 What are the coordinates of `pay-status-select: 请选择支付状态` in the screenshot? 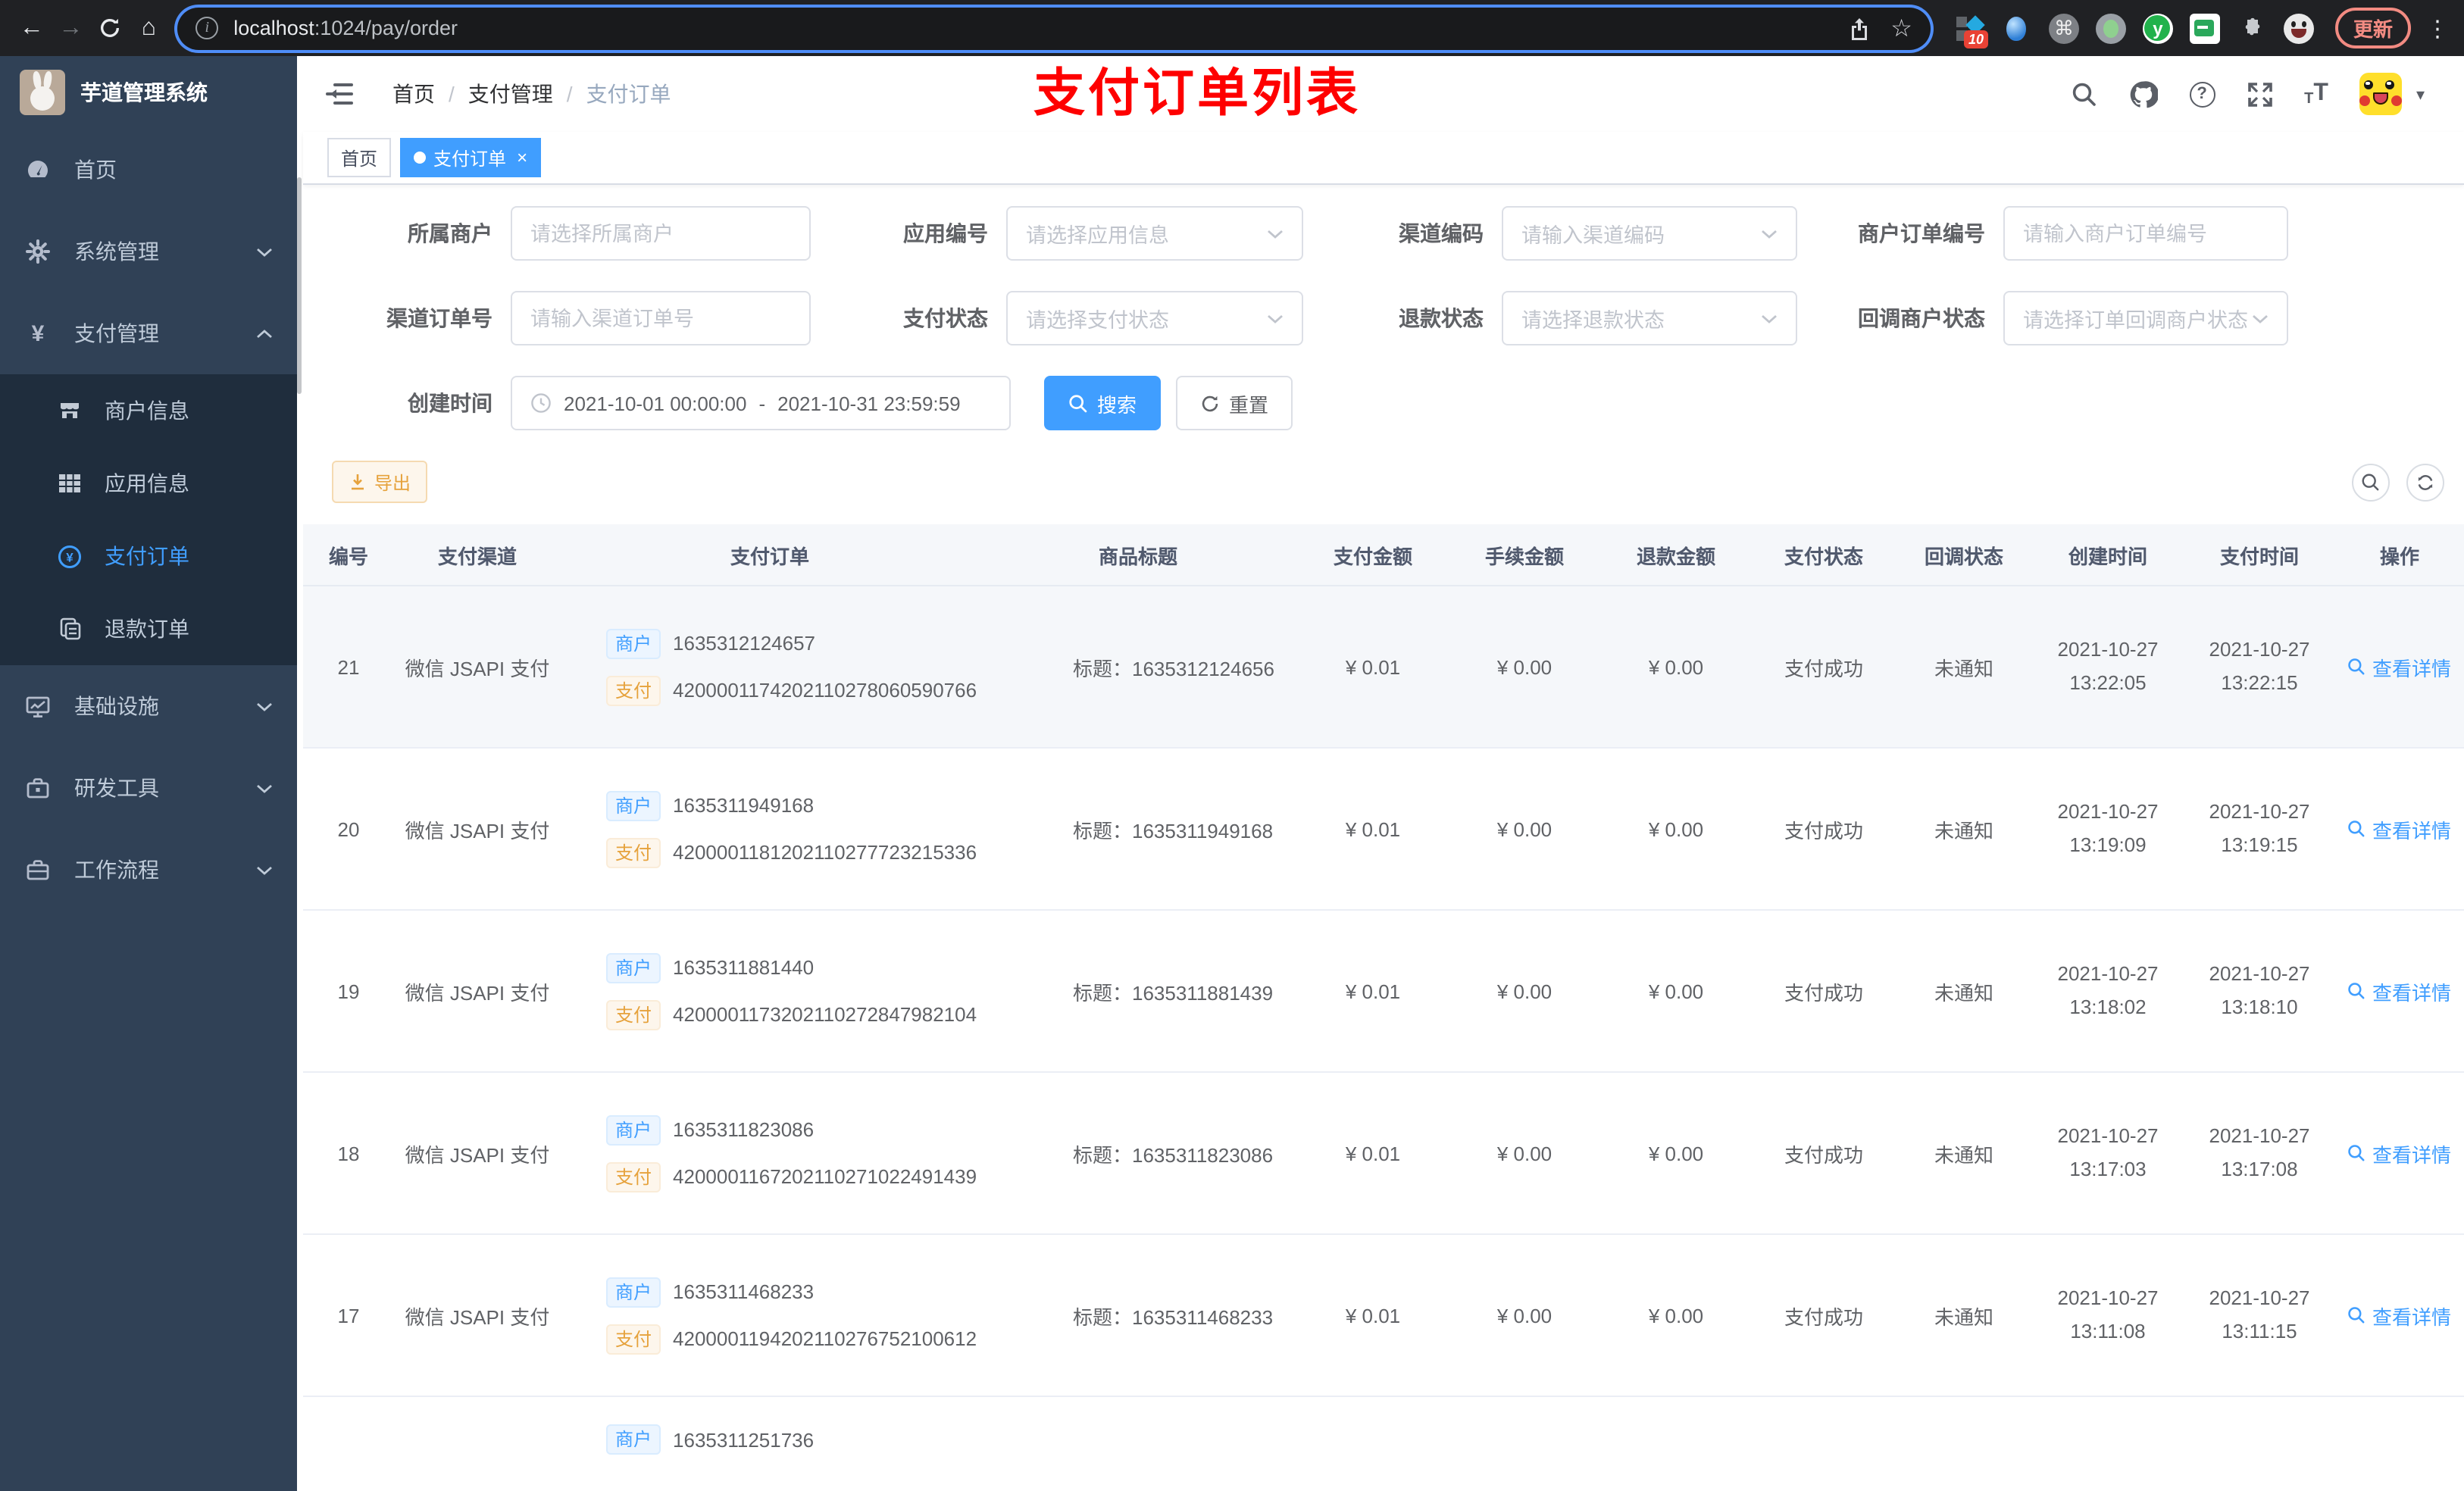 It's located at (1154, 318).